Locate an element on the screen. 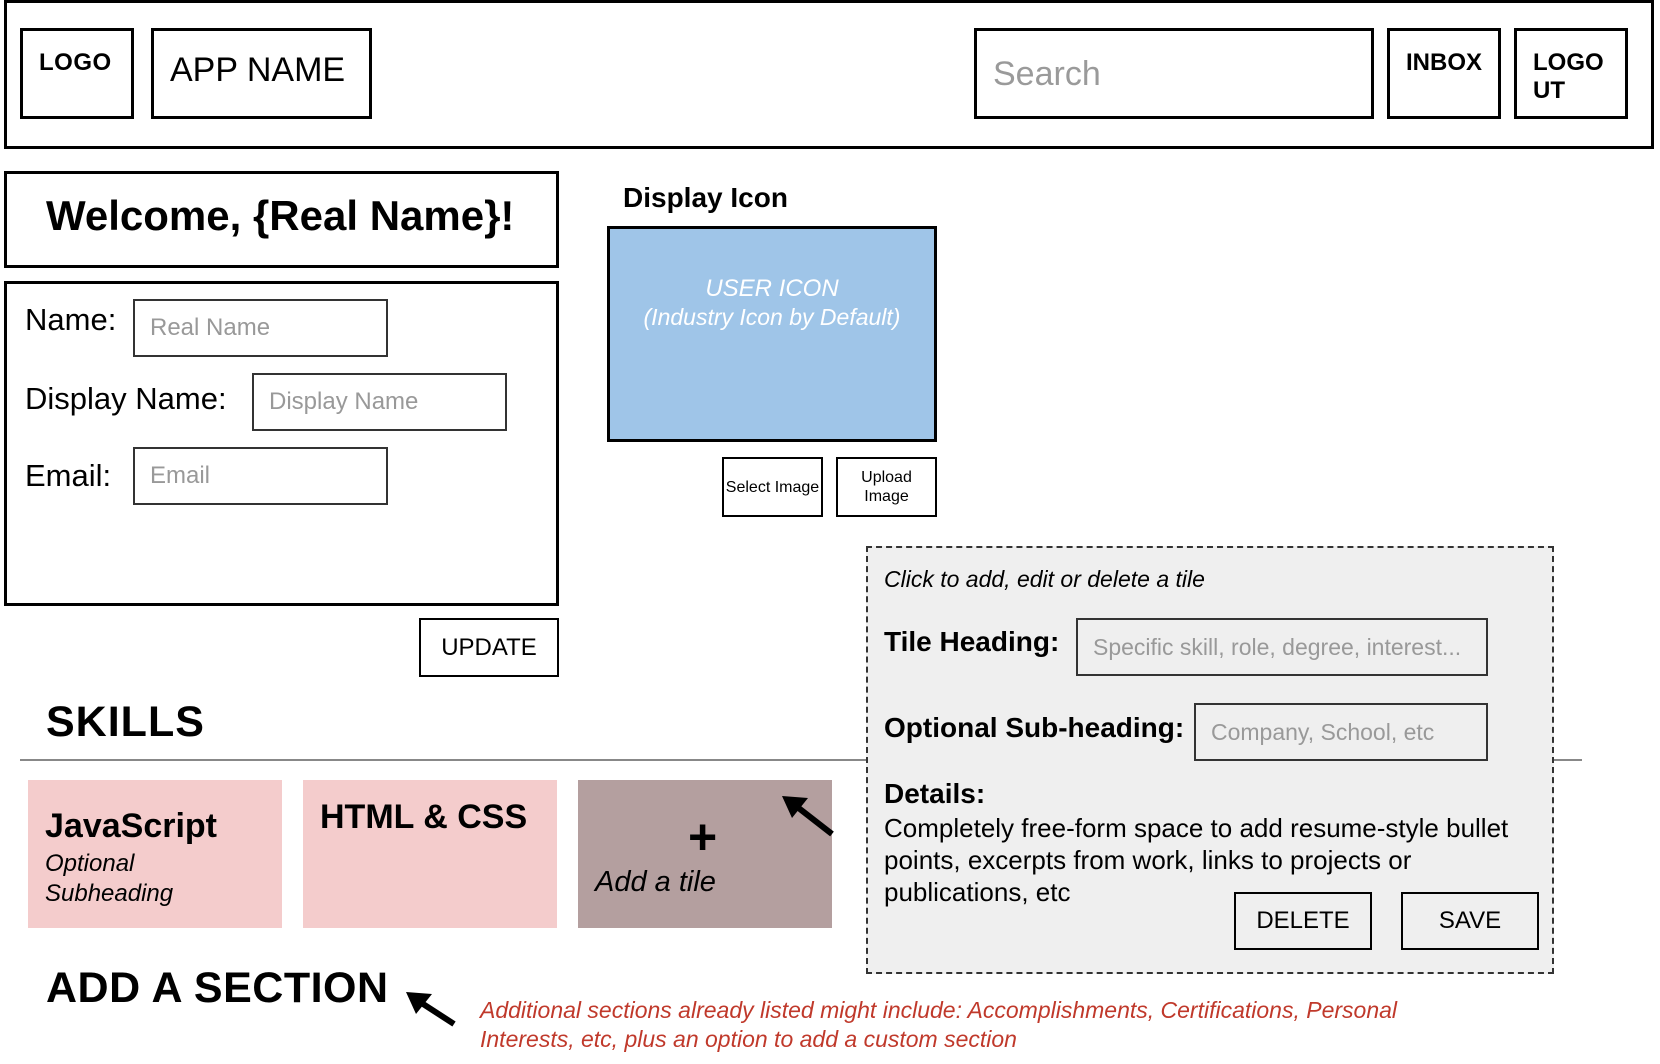 The image size is (1660, 1064). logout-label: LOGO UT is located at coordinates (1568, 76).